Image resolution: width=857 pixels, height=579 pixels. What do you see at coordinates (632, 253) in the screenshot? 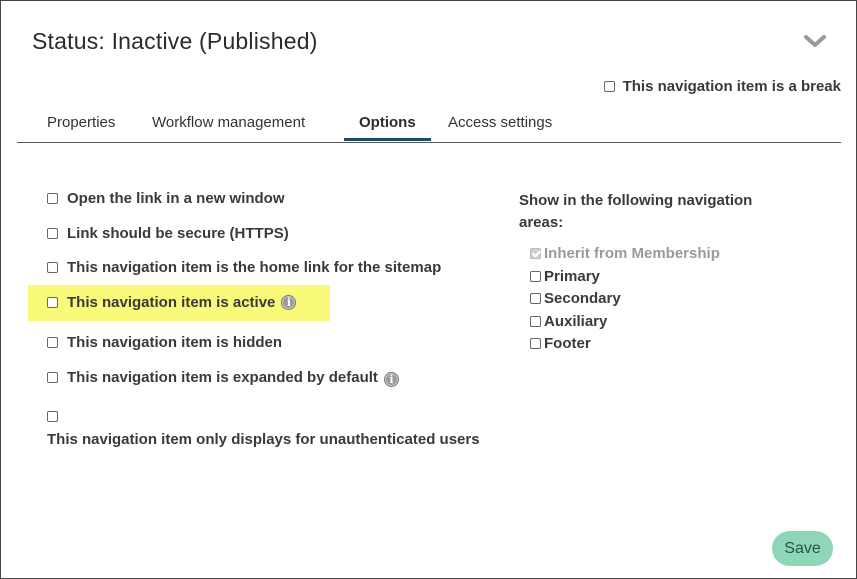
I see `area-label: Inherit from Membership` at bounding box center [632, 253].